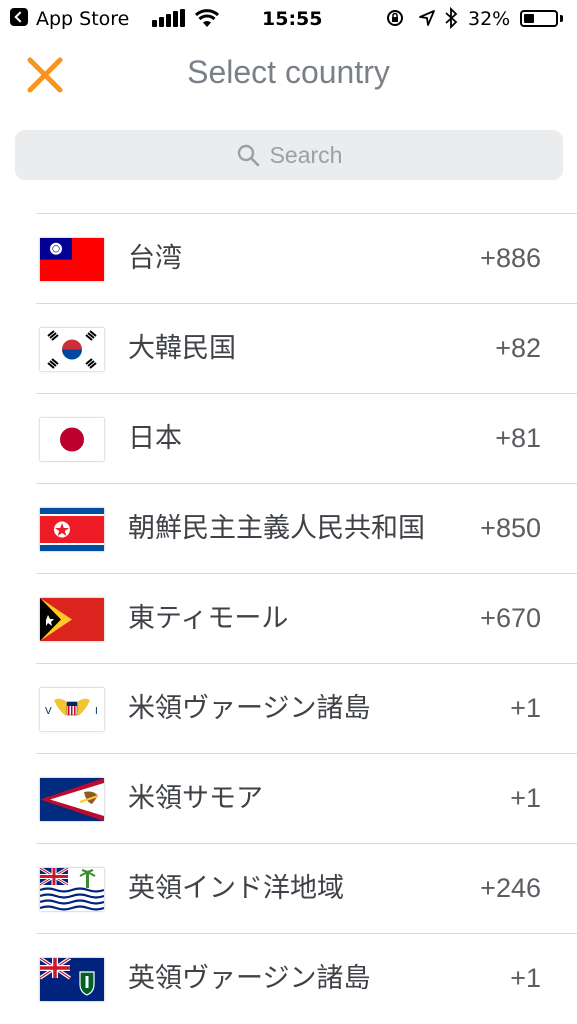 The height and width of the screenshot is (1024, 577). I want to click on list-item: 大韓民国 +82, so click(306, 348).